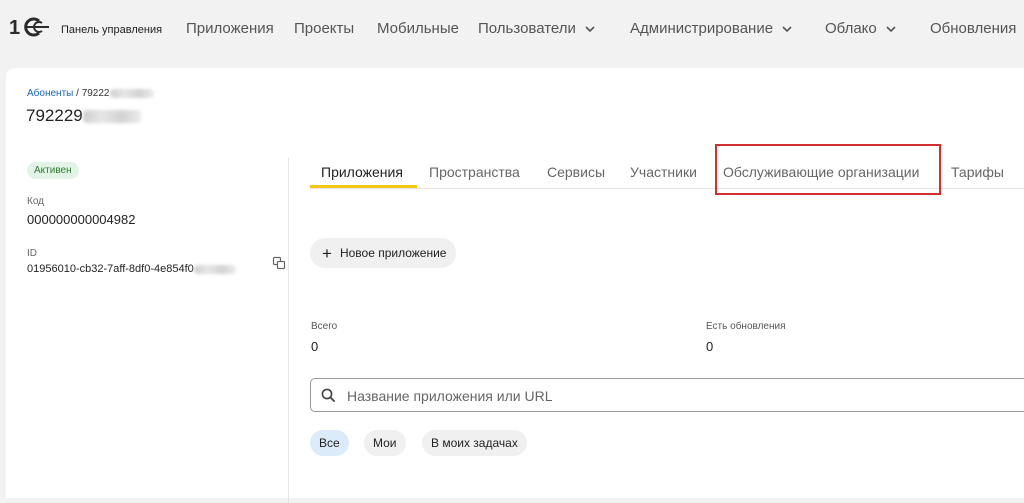 The image size is (1024, 503). What do you see at coordinates (861, 28) in the screenshot?
I see `nav-item-cloud: Облако` at bounding box center [861, 28].